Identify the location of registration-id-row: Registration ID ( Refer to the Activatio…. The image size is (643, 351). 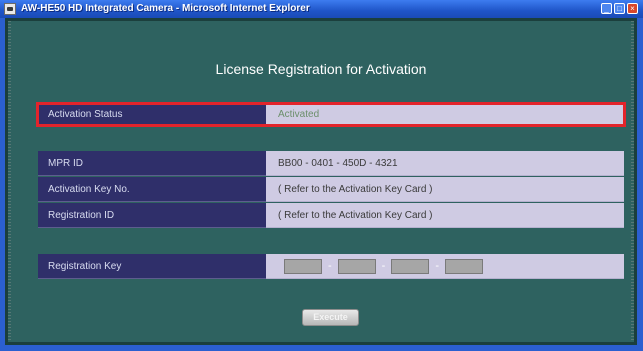
(331, 215).